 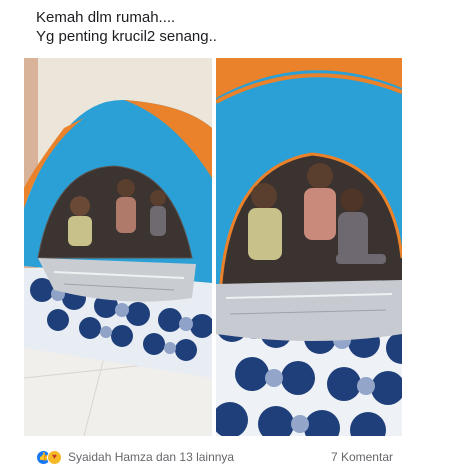 What do you see at coordinates (362, 457) in the screenshot?
I see `comments-count: 7 Komentar` at bounding box center [362, 457].